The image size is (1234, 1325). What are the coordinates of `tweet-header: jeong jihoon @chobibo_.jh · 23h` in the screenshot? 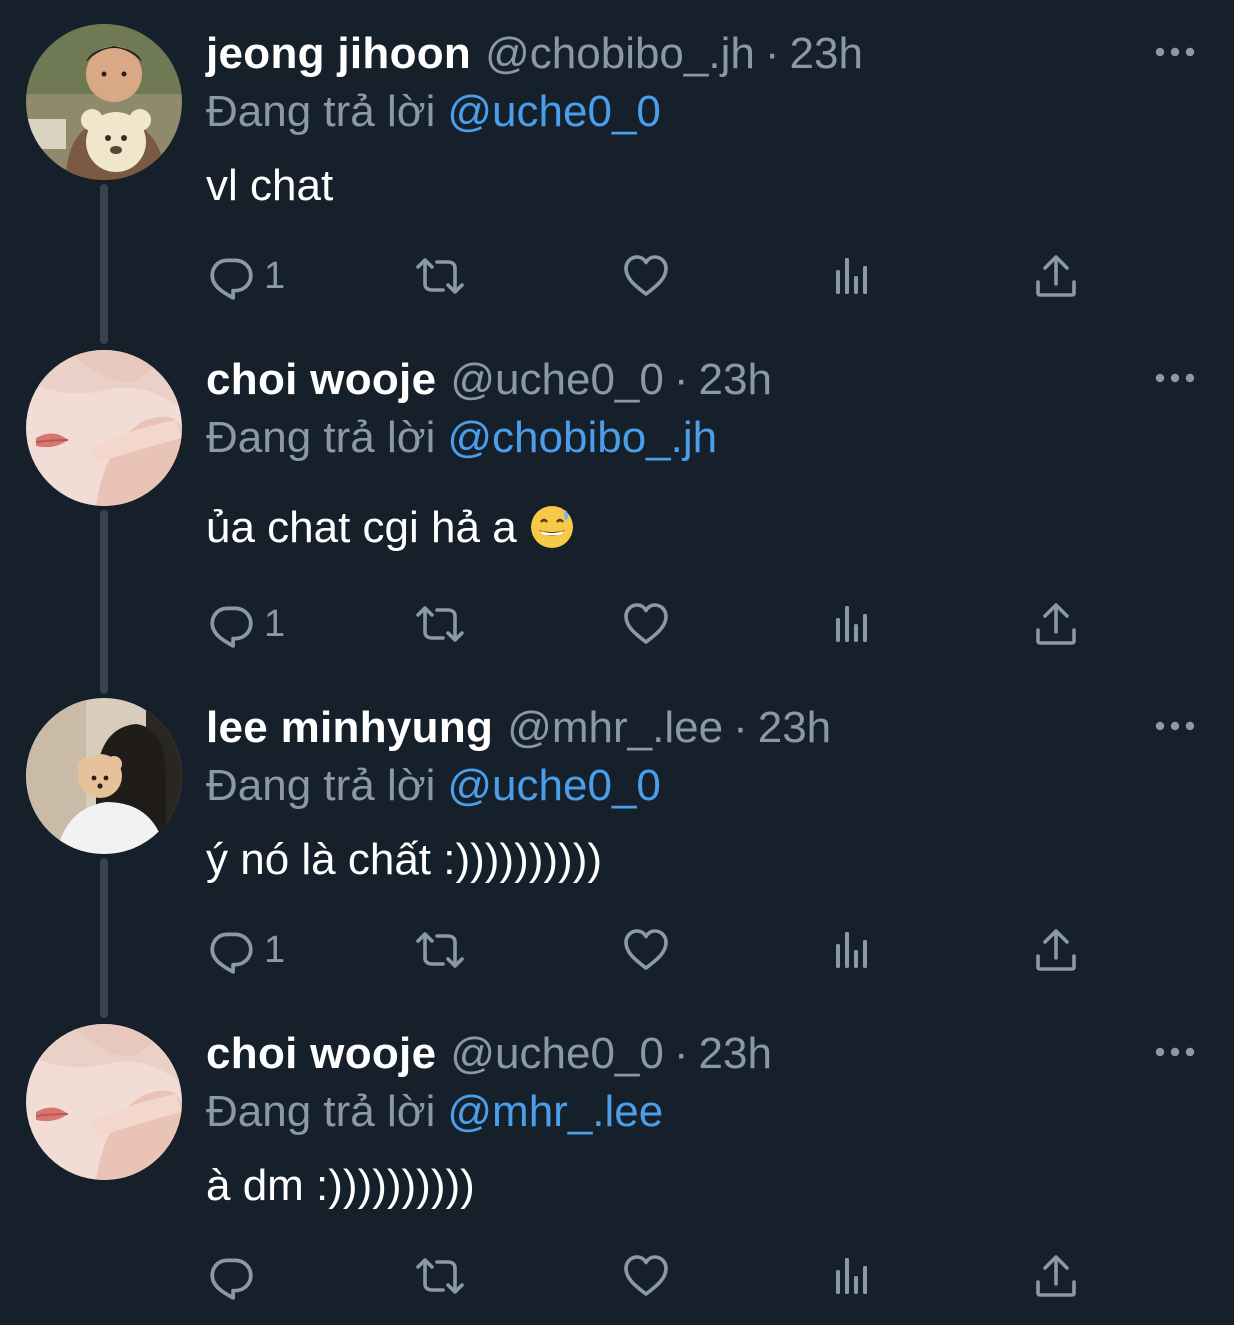 It's located at (534, 54).